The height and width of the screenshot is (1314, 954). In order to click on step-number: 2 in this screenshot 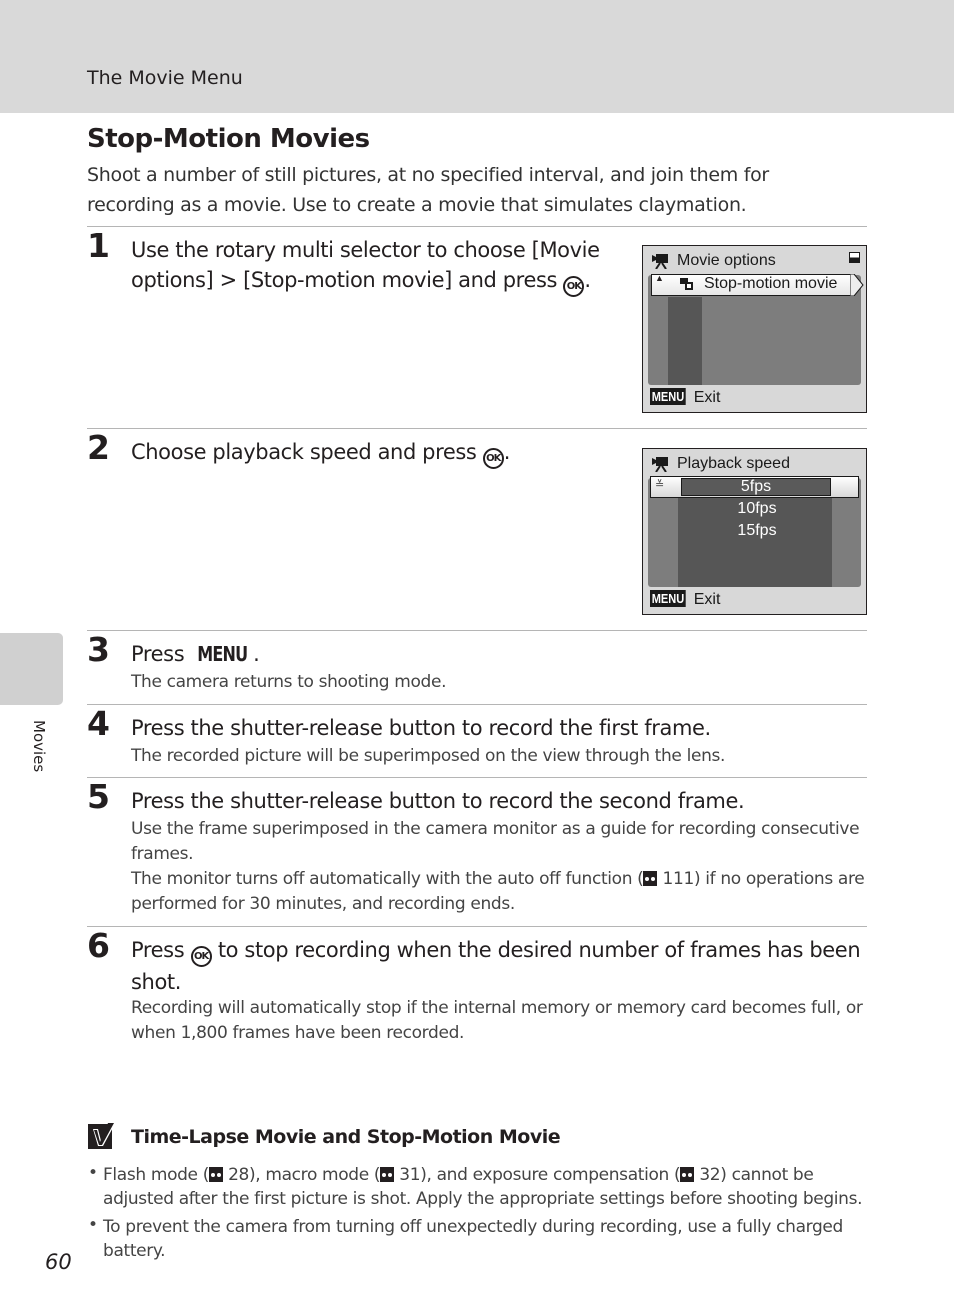, I will do `click(98, 447)`.